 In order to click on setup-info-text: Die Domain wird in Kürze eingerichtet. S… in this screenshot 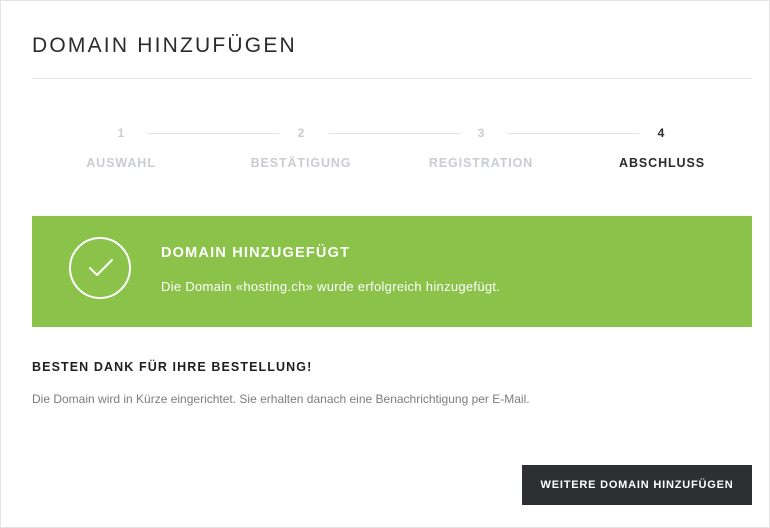, I will do `click(281, 399)`.